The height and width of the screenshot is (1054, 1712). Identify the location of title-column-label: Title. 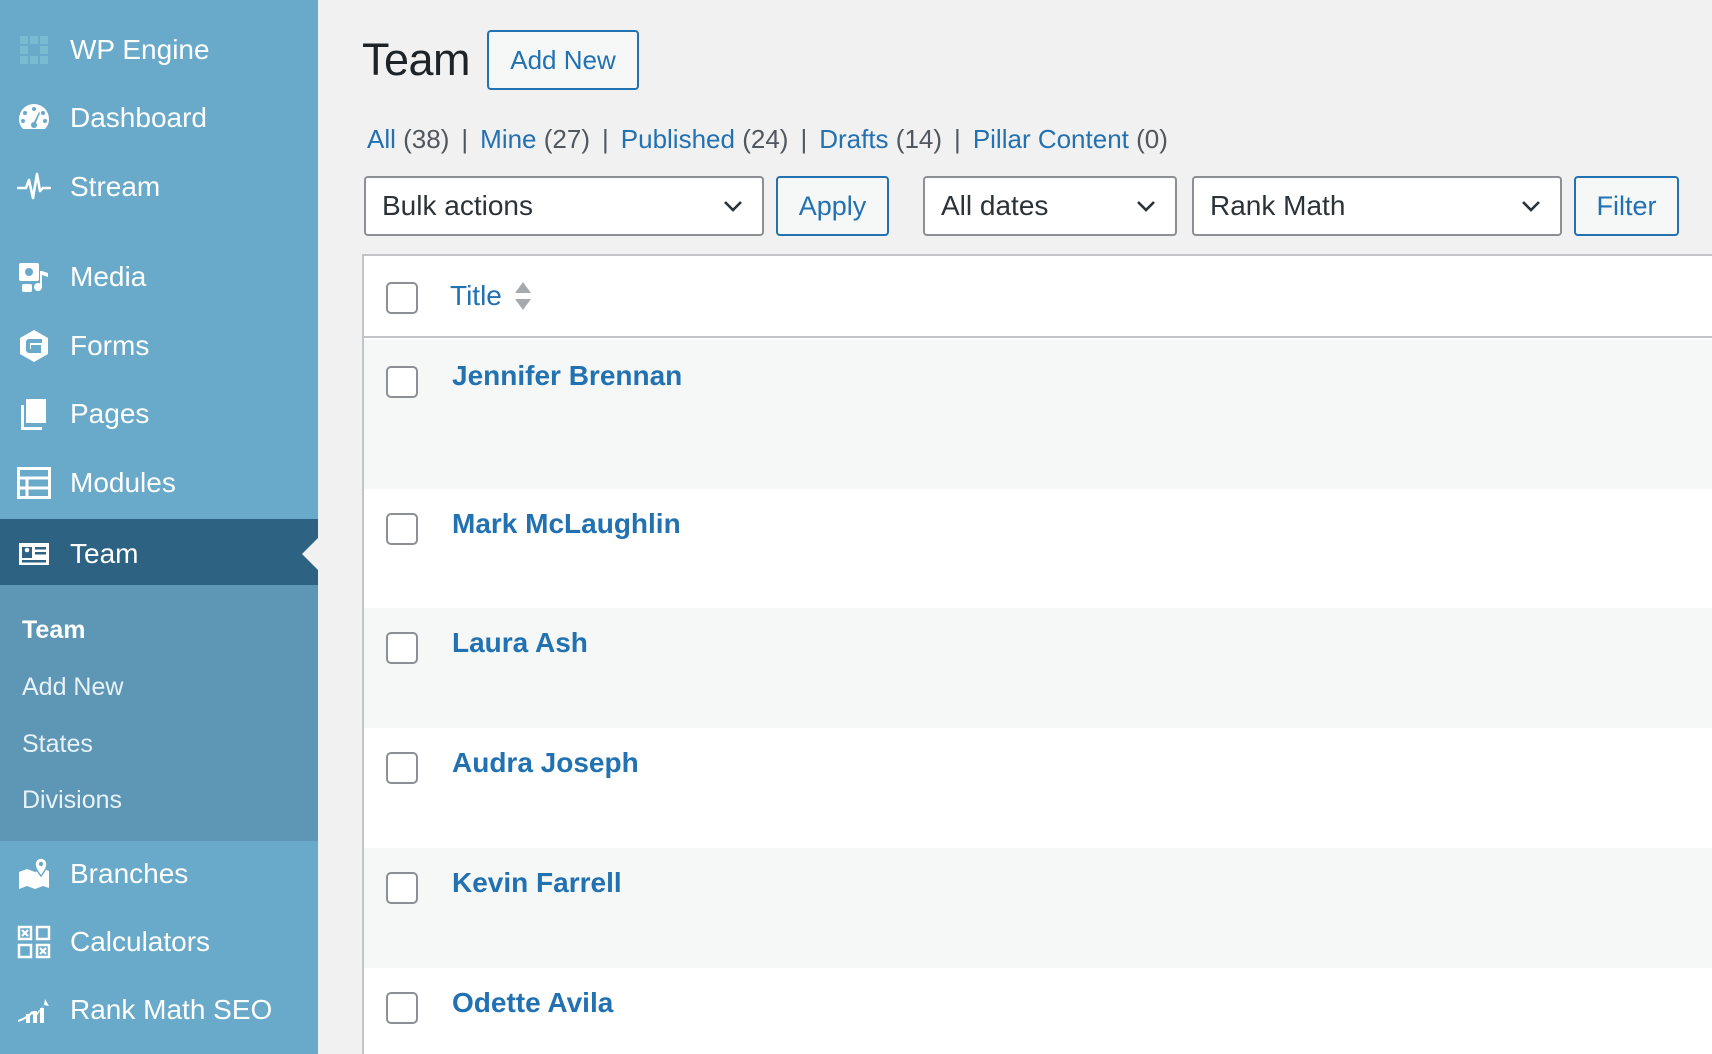
(476, 295).